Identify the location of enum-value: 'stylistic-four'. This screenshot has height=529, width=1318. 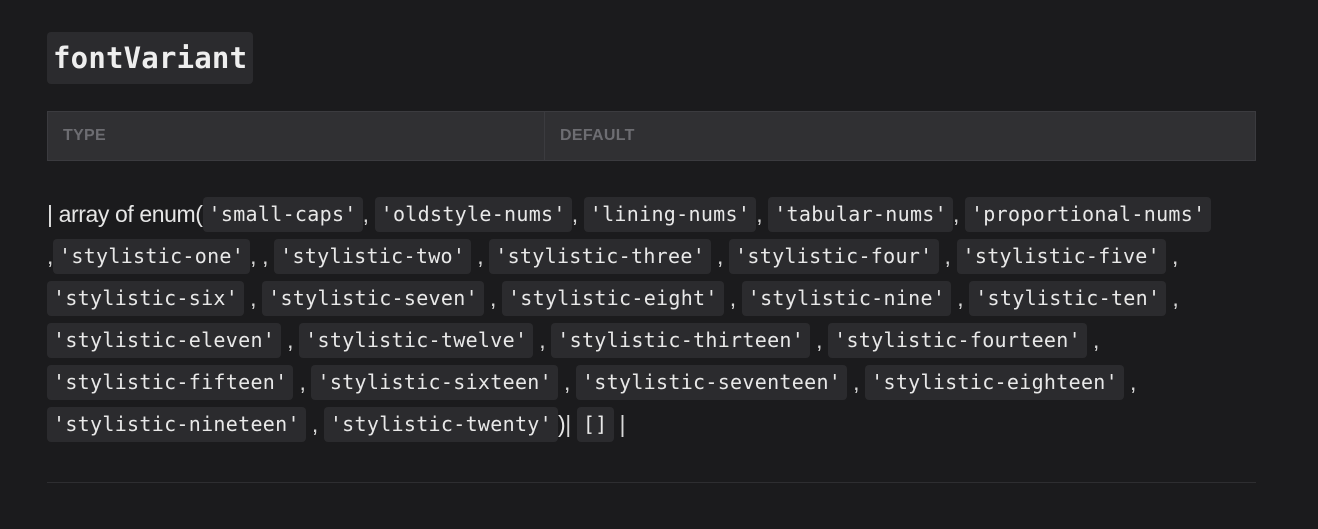
(834, 256).